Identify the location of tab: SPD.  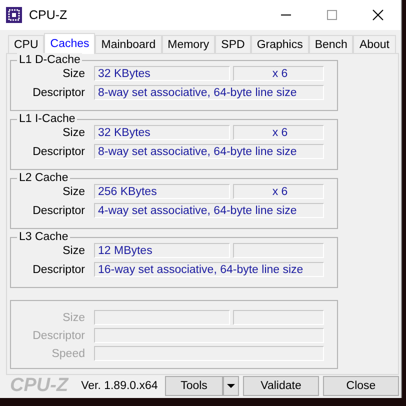
(233, 44).